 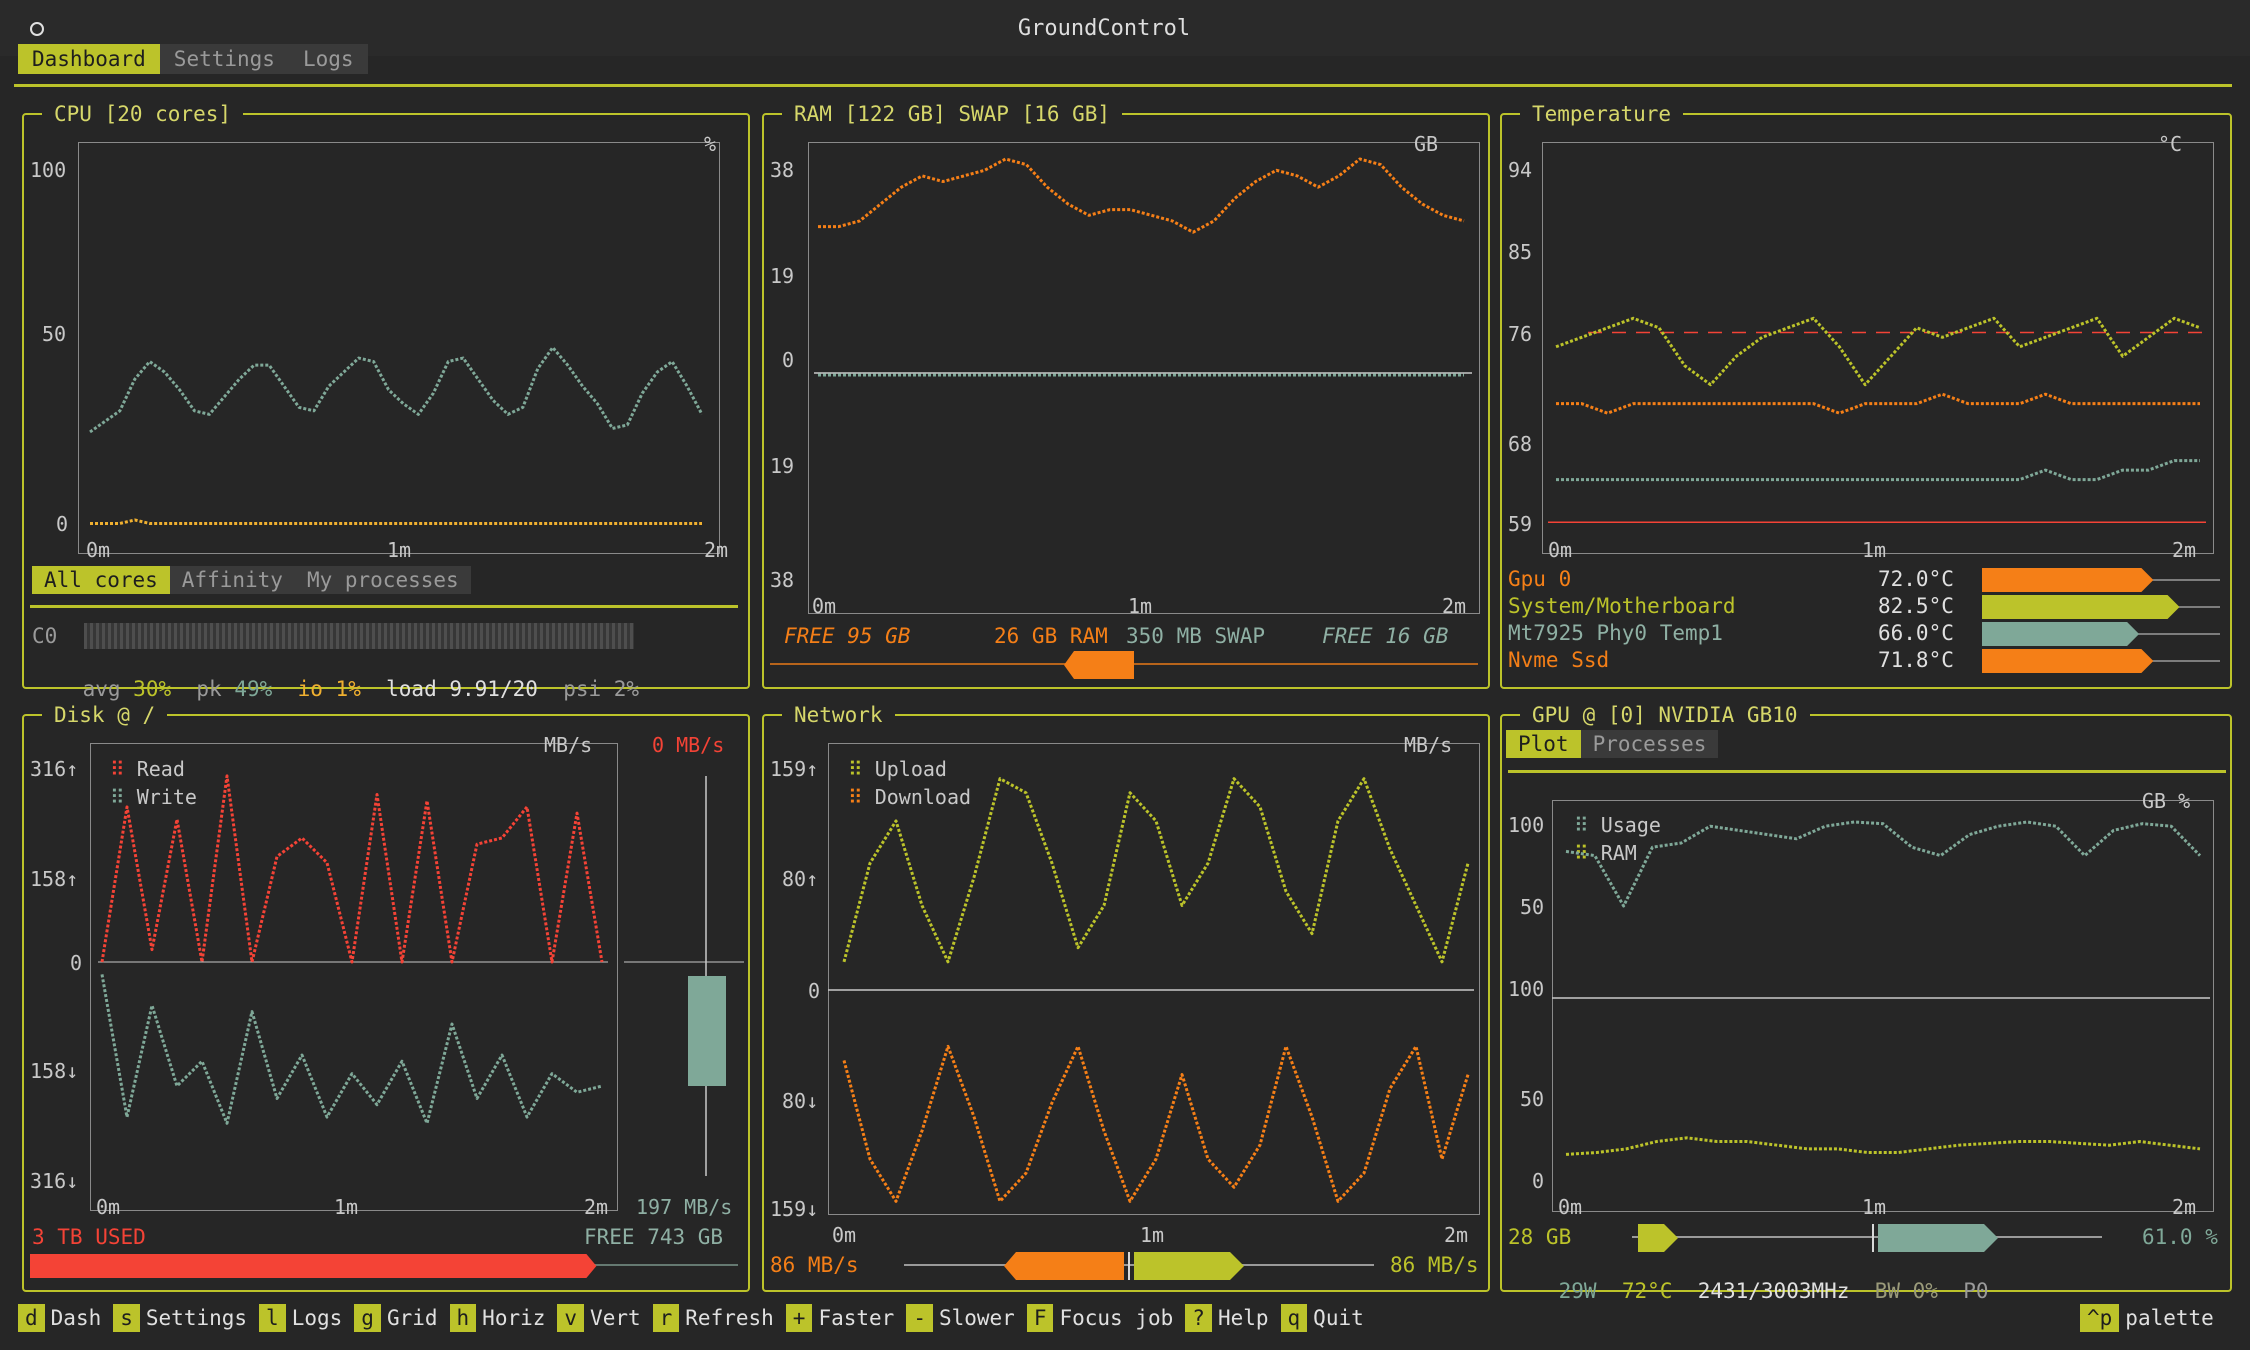 What do you see at coordinates (2184, 1207) in the screenshot?
I see `gpu-x-tick: 2m` at bounding box center [2184, 1207].